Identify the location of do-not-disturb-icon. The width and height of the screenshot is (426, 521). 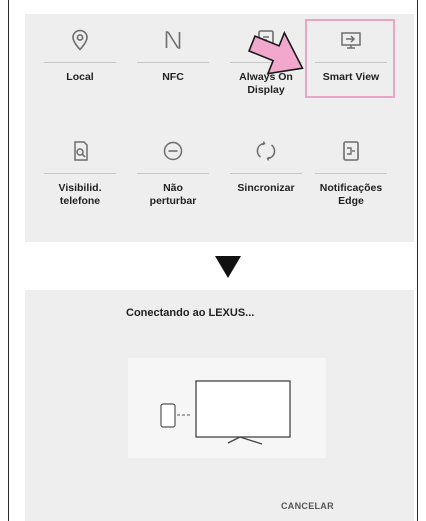
(173, 151).